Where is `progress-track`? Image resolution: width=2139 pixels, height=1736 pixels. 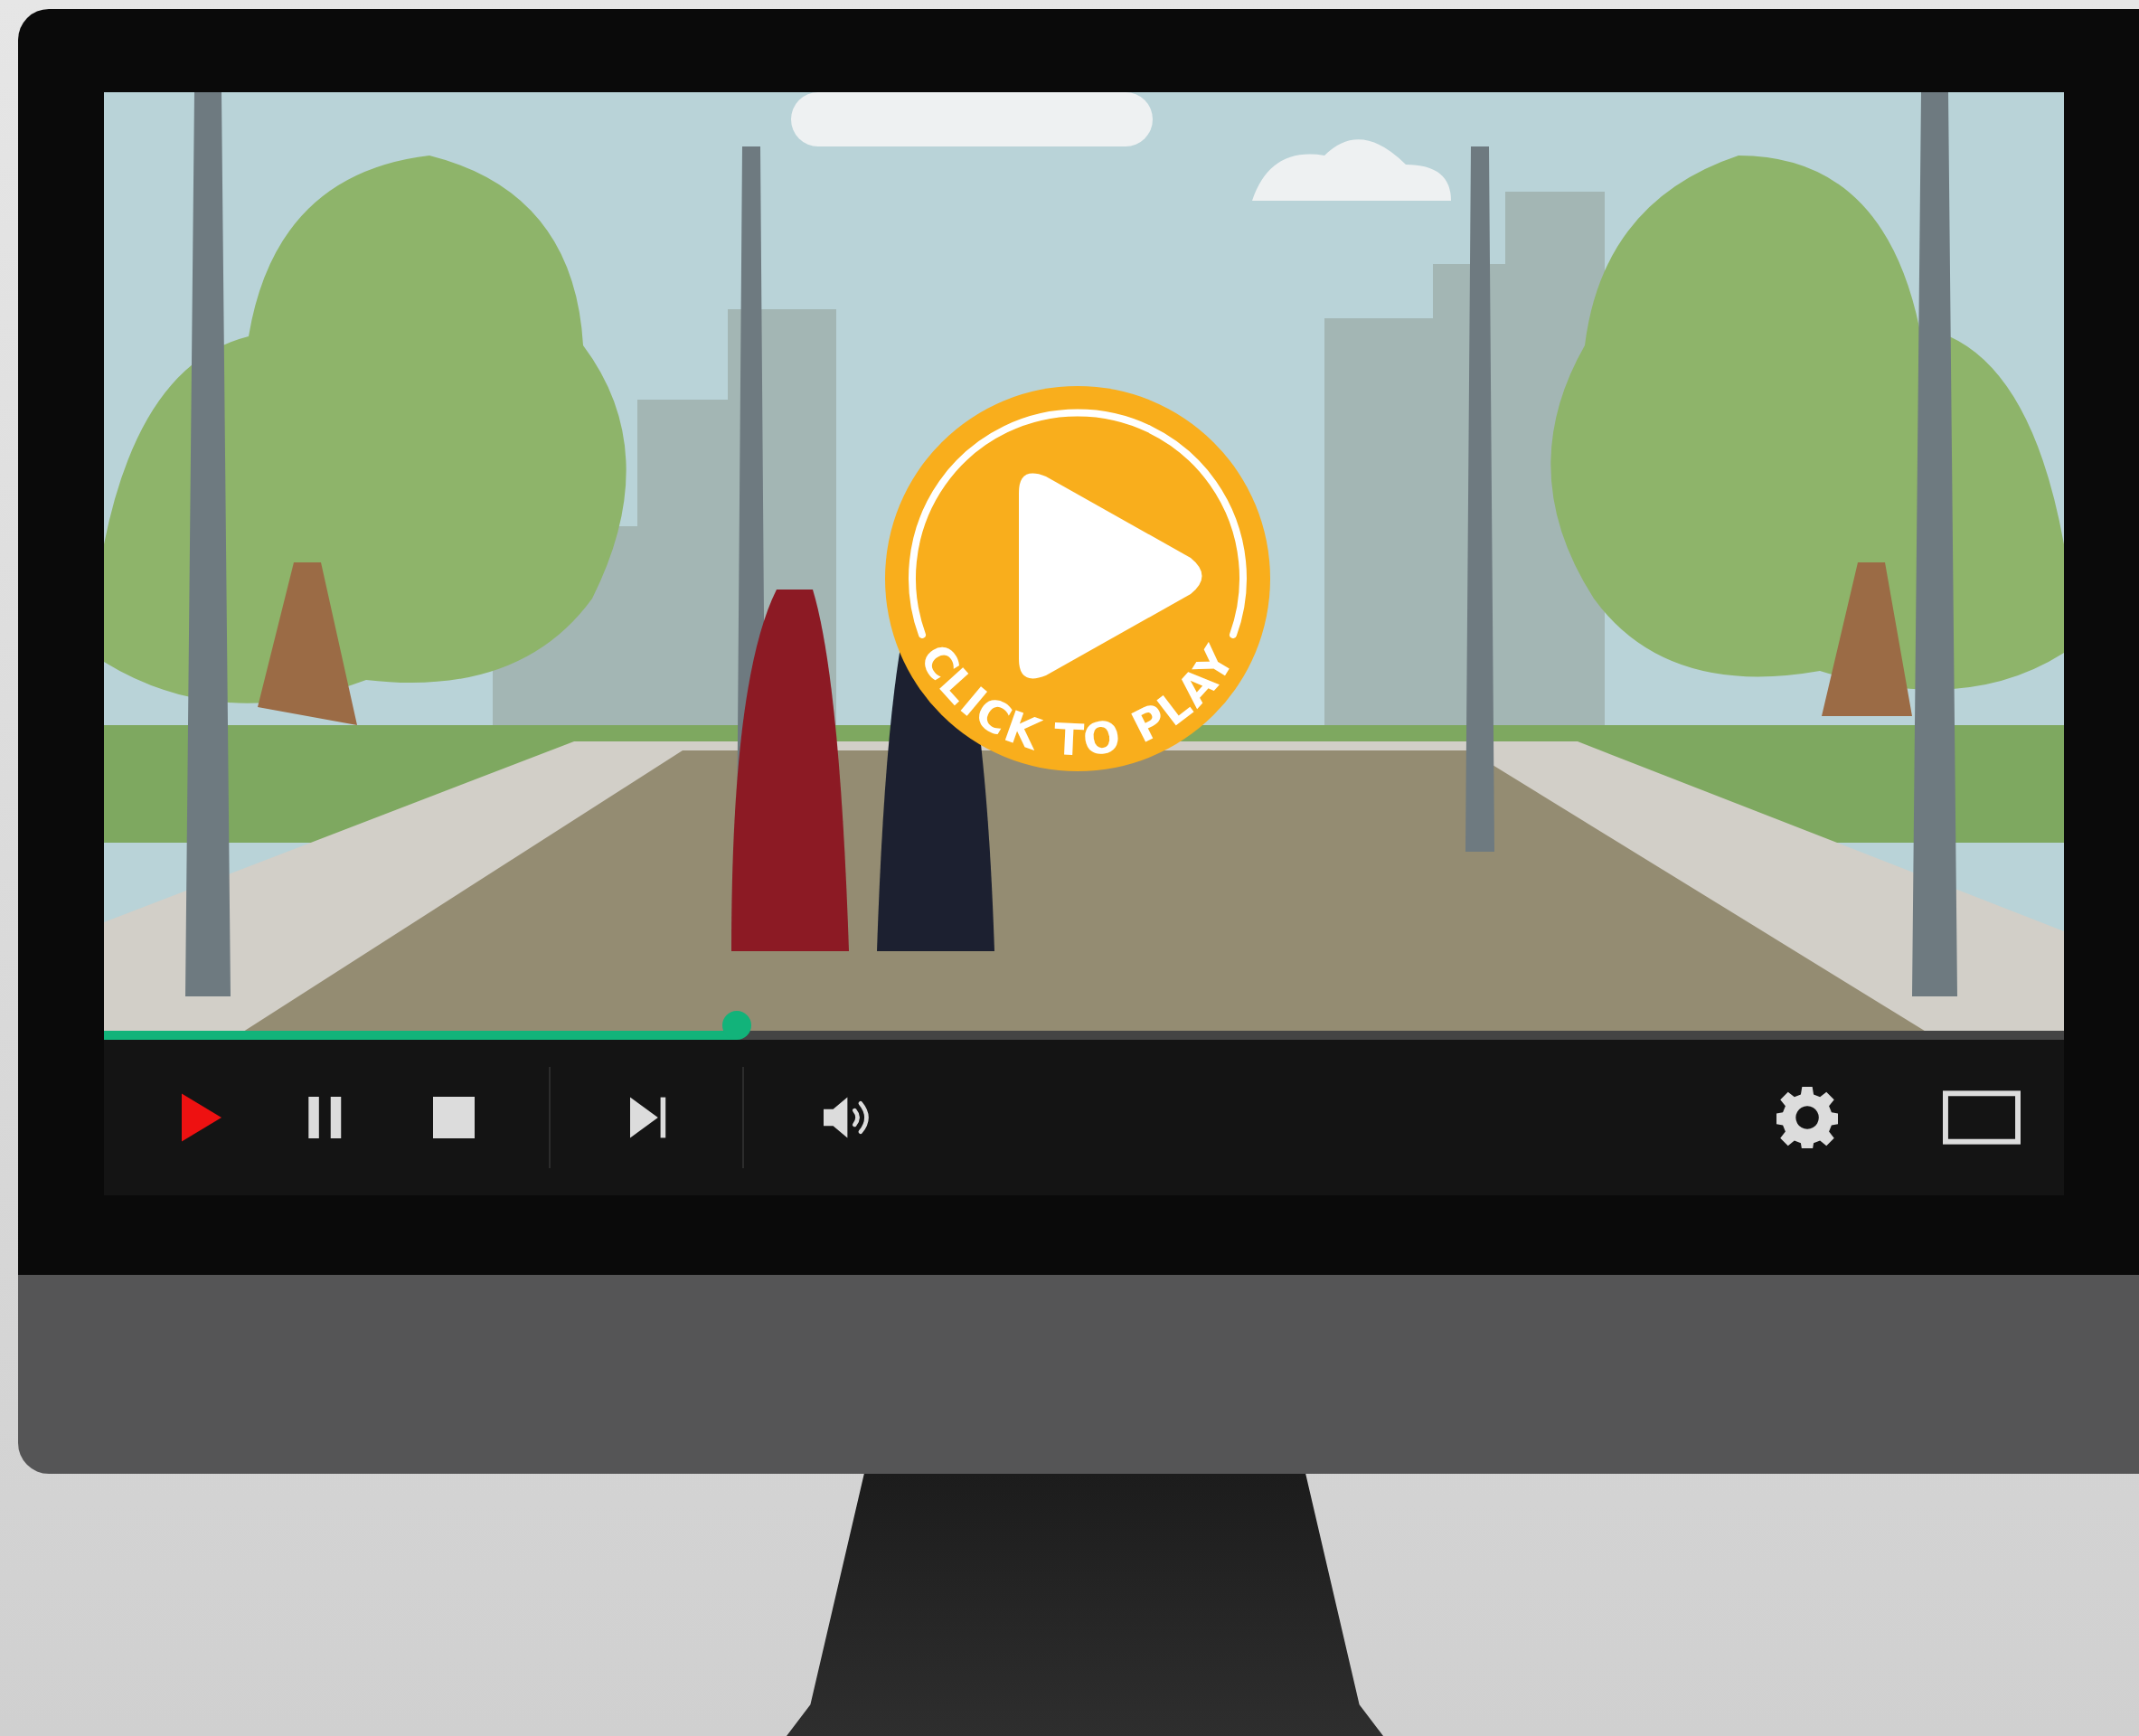 progress-track is located at coordinates (1084, 1025).